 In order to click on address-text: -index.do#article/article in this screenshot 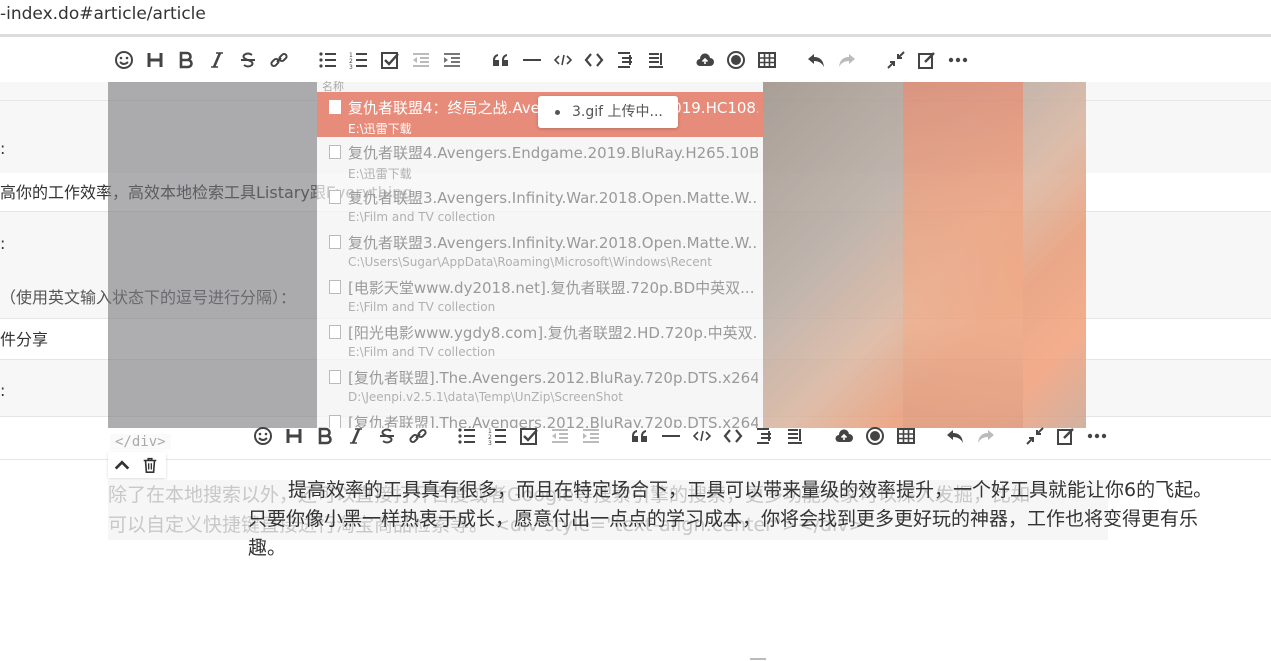, I will do `click(103, 14)`.